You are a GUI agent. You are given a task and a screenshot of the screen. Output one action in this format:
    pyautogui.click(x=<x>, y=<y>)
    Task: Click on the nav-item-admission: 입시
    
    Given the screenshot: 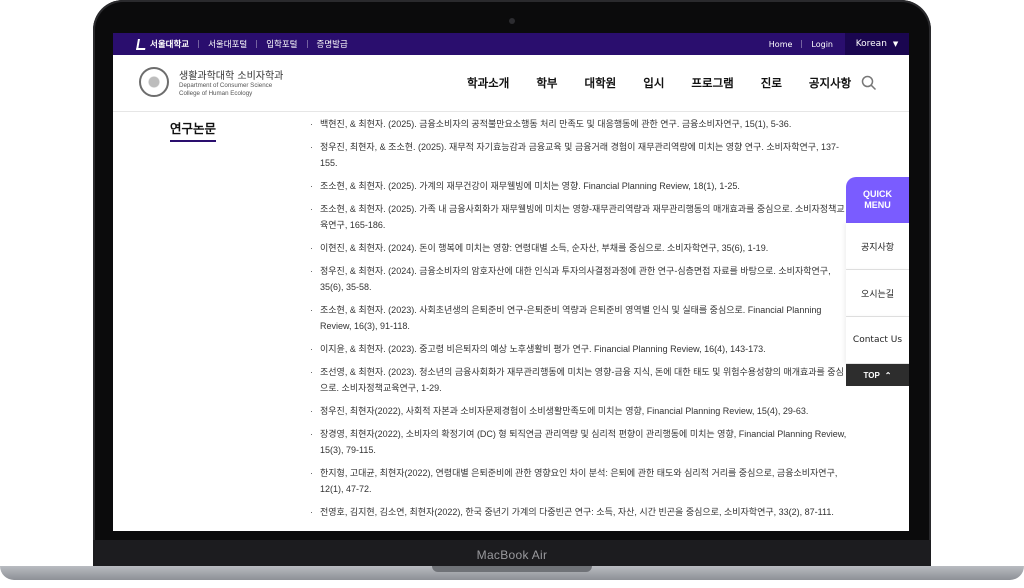 What is the action you would take?
    pyautogui.click(x=653, y=83)
    